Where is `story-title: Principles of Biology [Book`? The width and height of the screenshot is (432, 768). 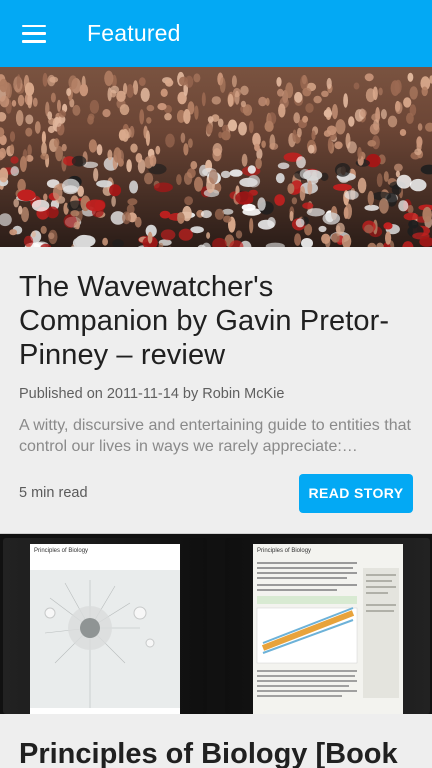 story-title: Principles of Biology [Book is located at coordinates (216, 752).